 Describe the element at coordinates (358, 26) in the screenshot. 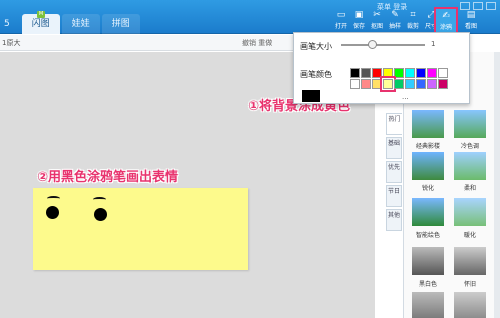

I see `save-label: 保存` at that location.